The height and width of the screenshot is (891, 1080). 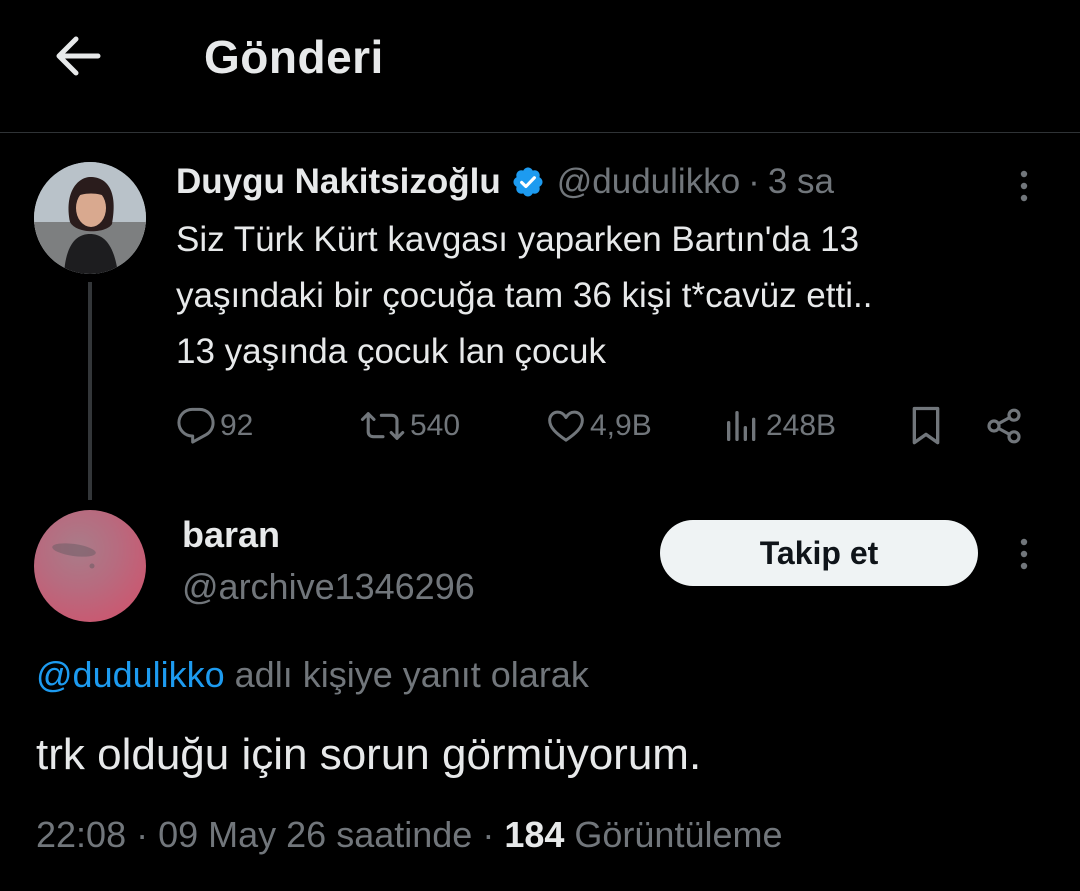 I want to click on tweet-author-row: Duygu Nakitsizoğlu @dudulikko · 3 sa, so click(x=505, y=182).